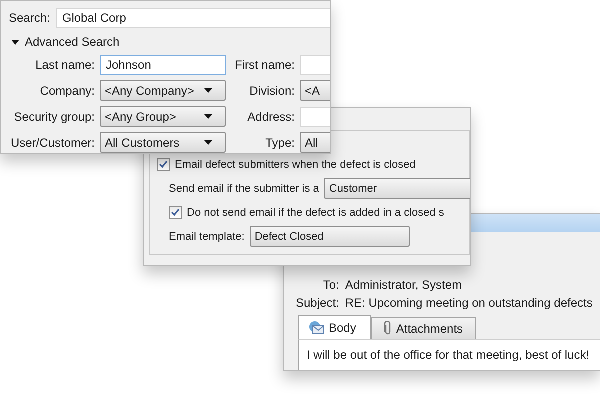  I want to click on checkbox-label: Email defect submitters when the defect is closed, so click(295, 164).